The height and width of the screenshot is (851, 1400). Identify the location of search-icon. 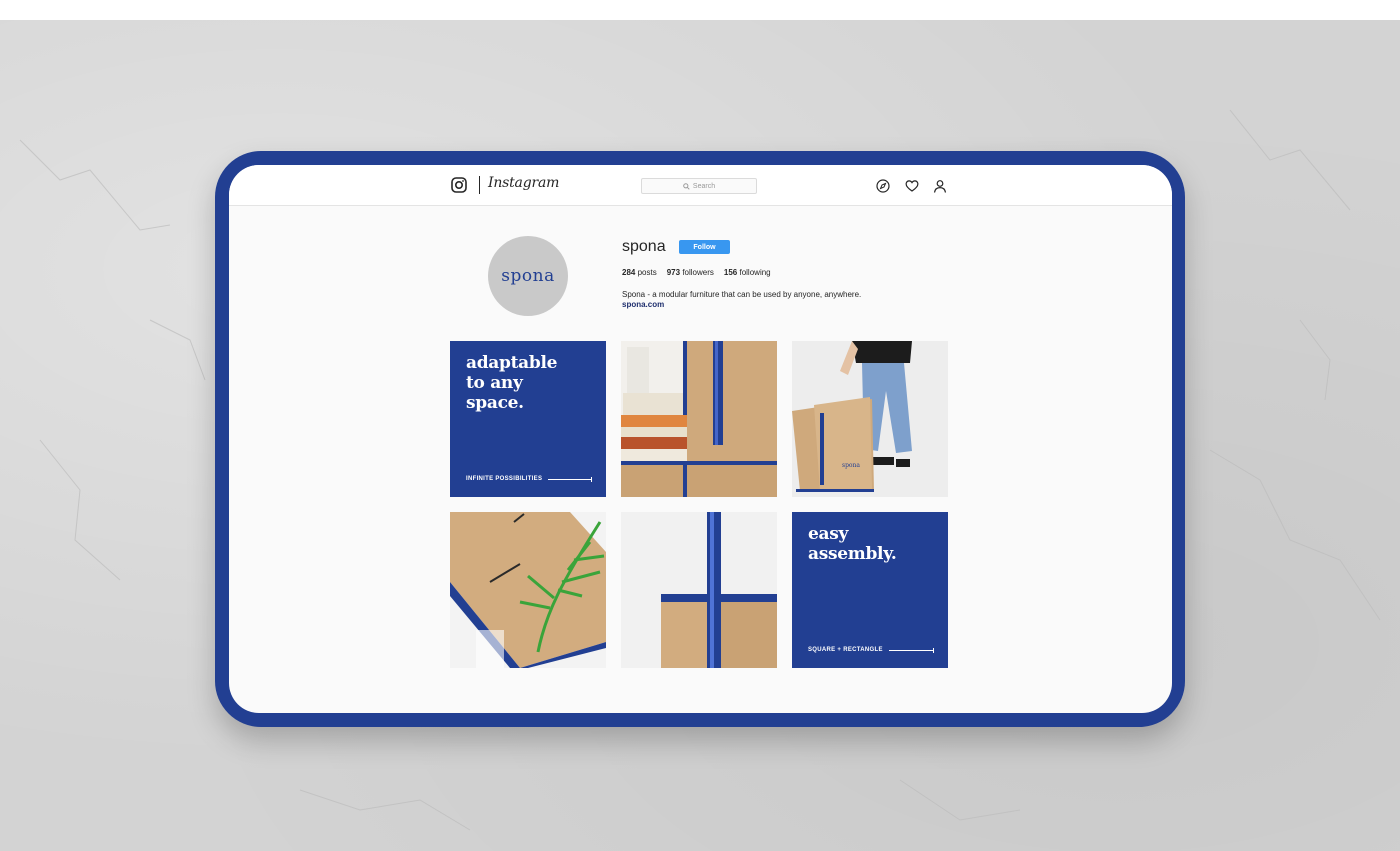
(686, 186).